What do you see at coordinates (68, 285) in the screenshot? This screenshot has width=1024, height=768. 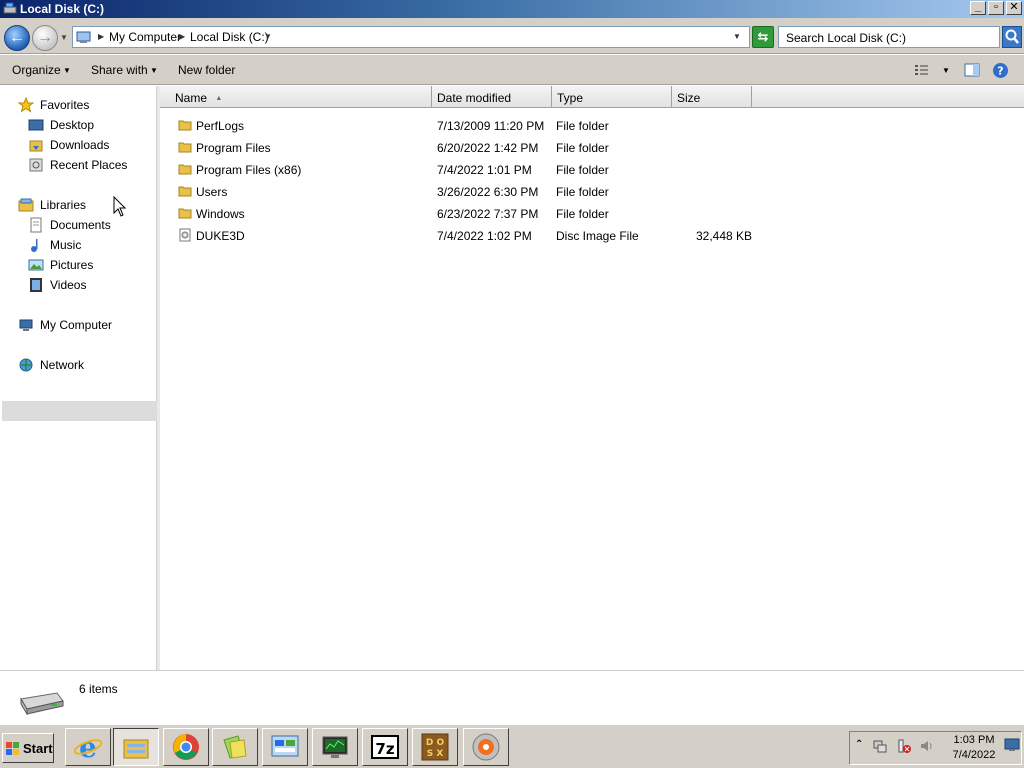 I see `nav-videos-label: Videos` at bounding box center [68, 285].